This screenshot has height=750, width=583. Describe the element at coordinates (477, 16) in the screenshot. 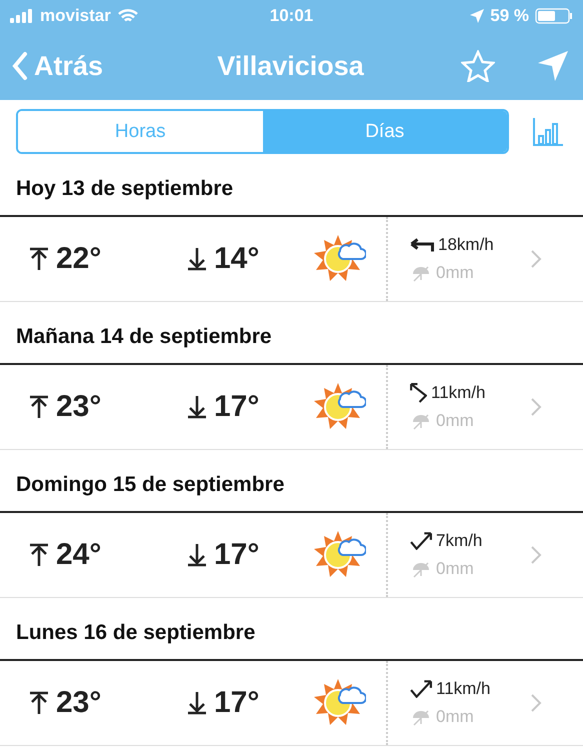

I see `location-arrow-icon` at that location.